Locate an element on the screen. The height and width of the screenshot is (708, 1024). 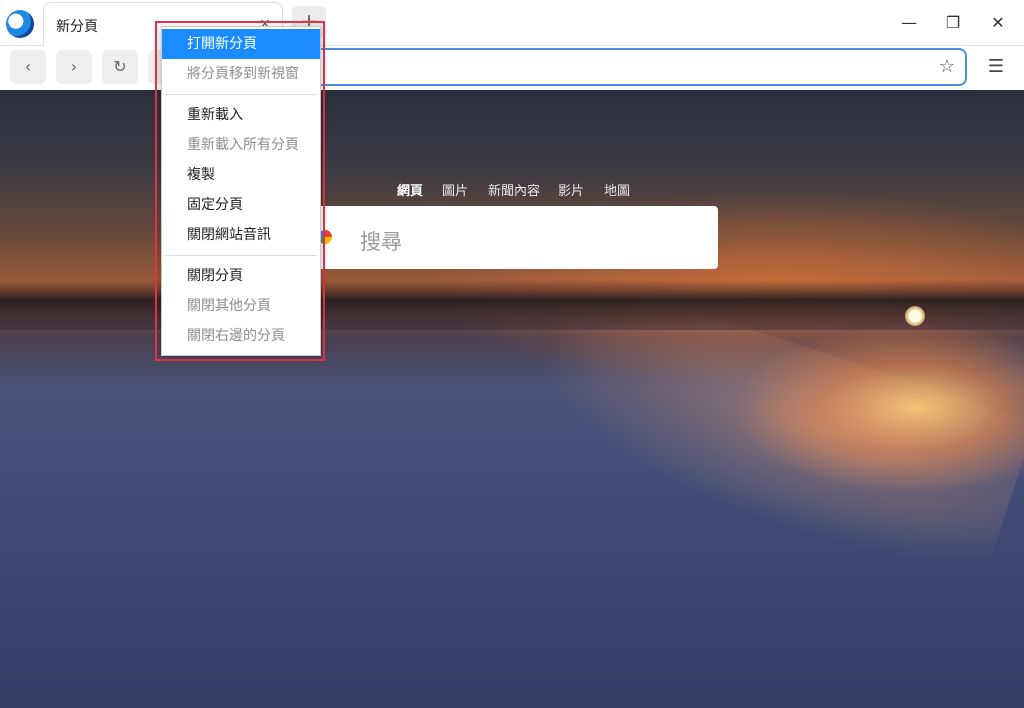
background-treeline is located at coordinates (512, 305).